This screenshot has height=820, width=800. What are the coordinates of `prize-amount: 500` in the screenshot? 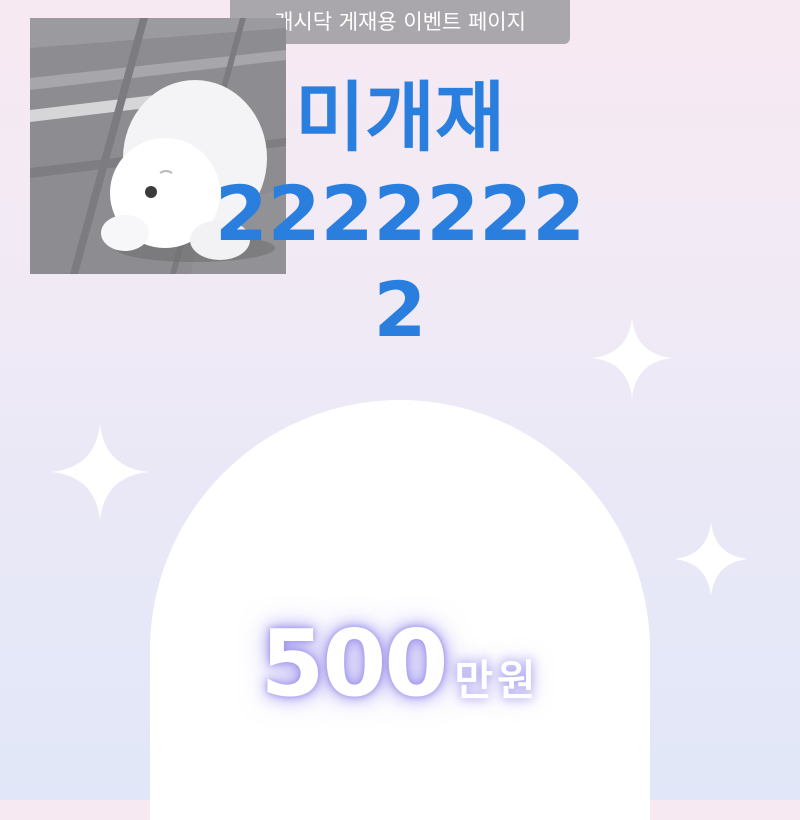 It's located at (354, 663).